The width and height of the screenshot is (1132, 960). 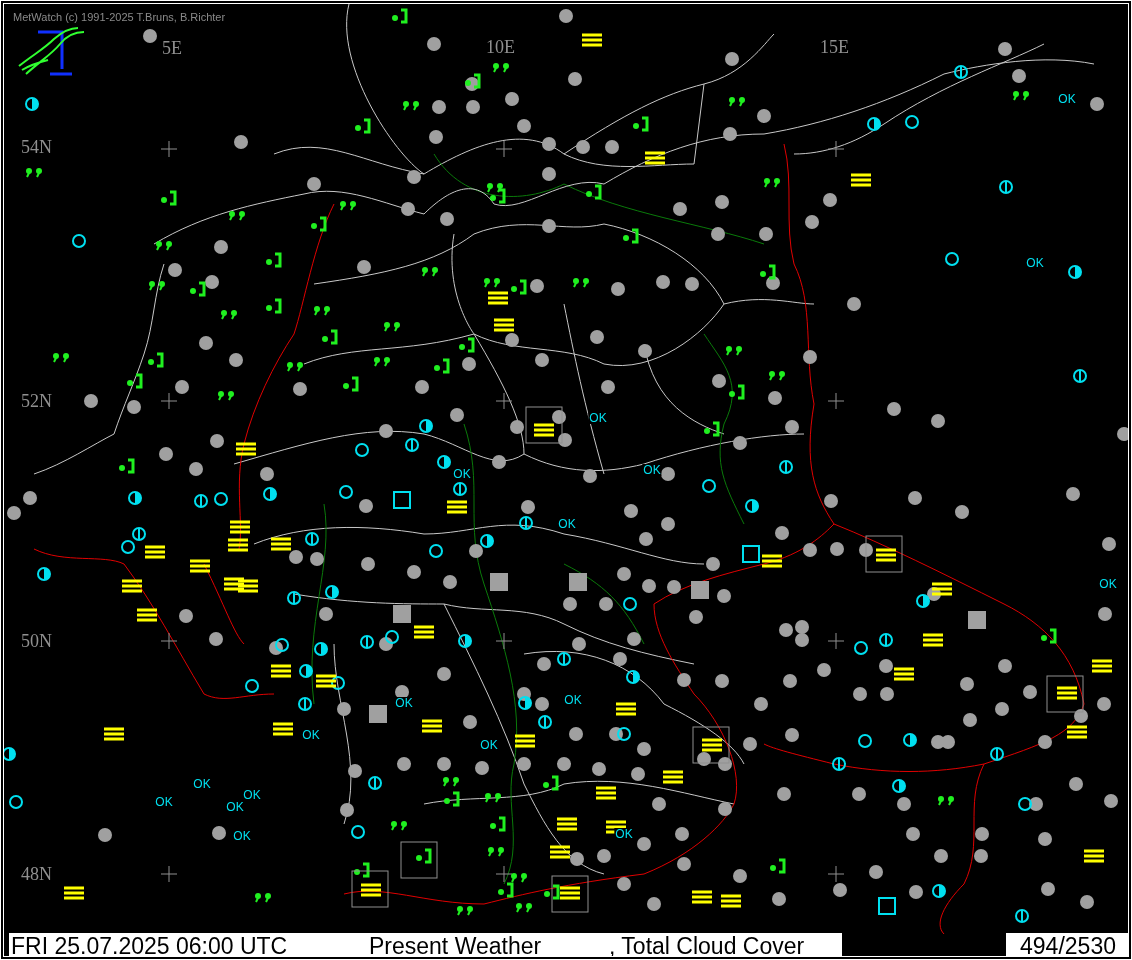 What do you see at coordinates (172, 48) in the screenshot?
I see `coordinate-label: 5E` at bounding box center [172, 48].